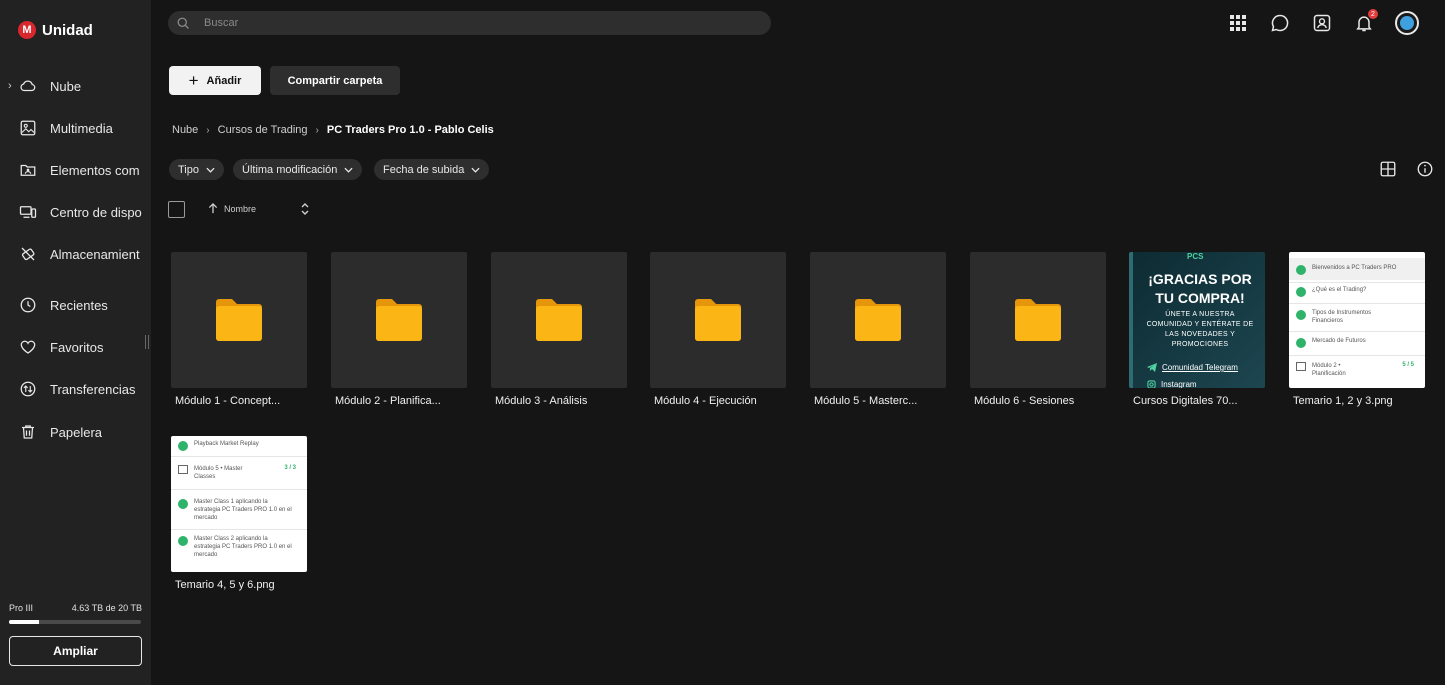 The image size is (1445, 685). Describe the element at coordinates (28, 305) in the screenshot. I see `clock-icon` at that location.